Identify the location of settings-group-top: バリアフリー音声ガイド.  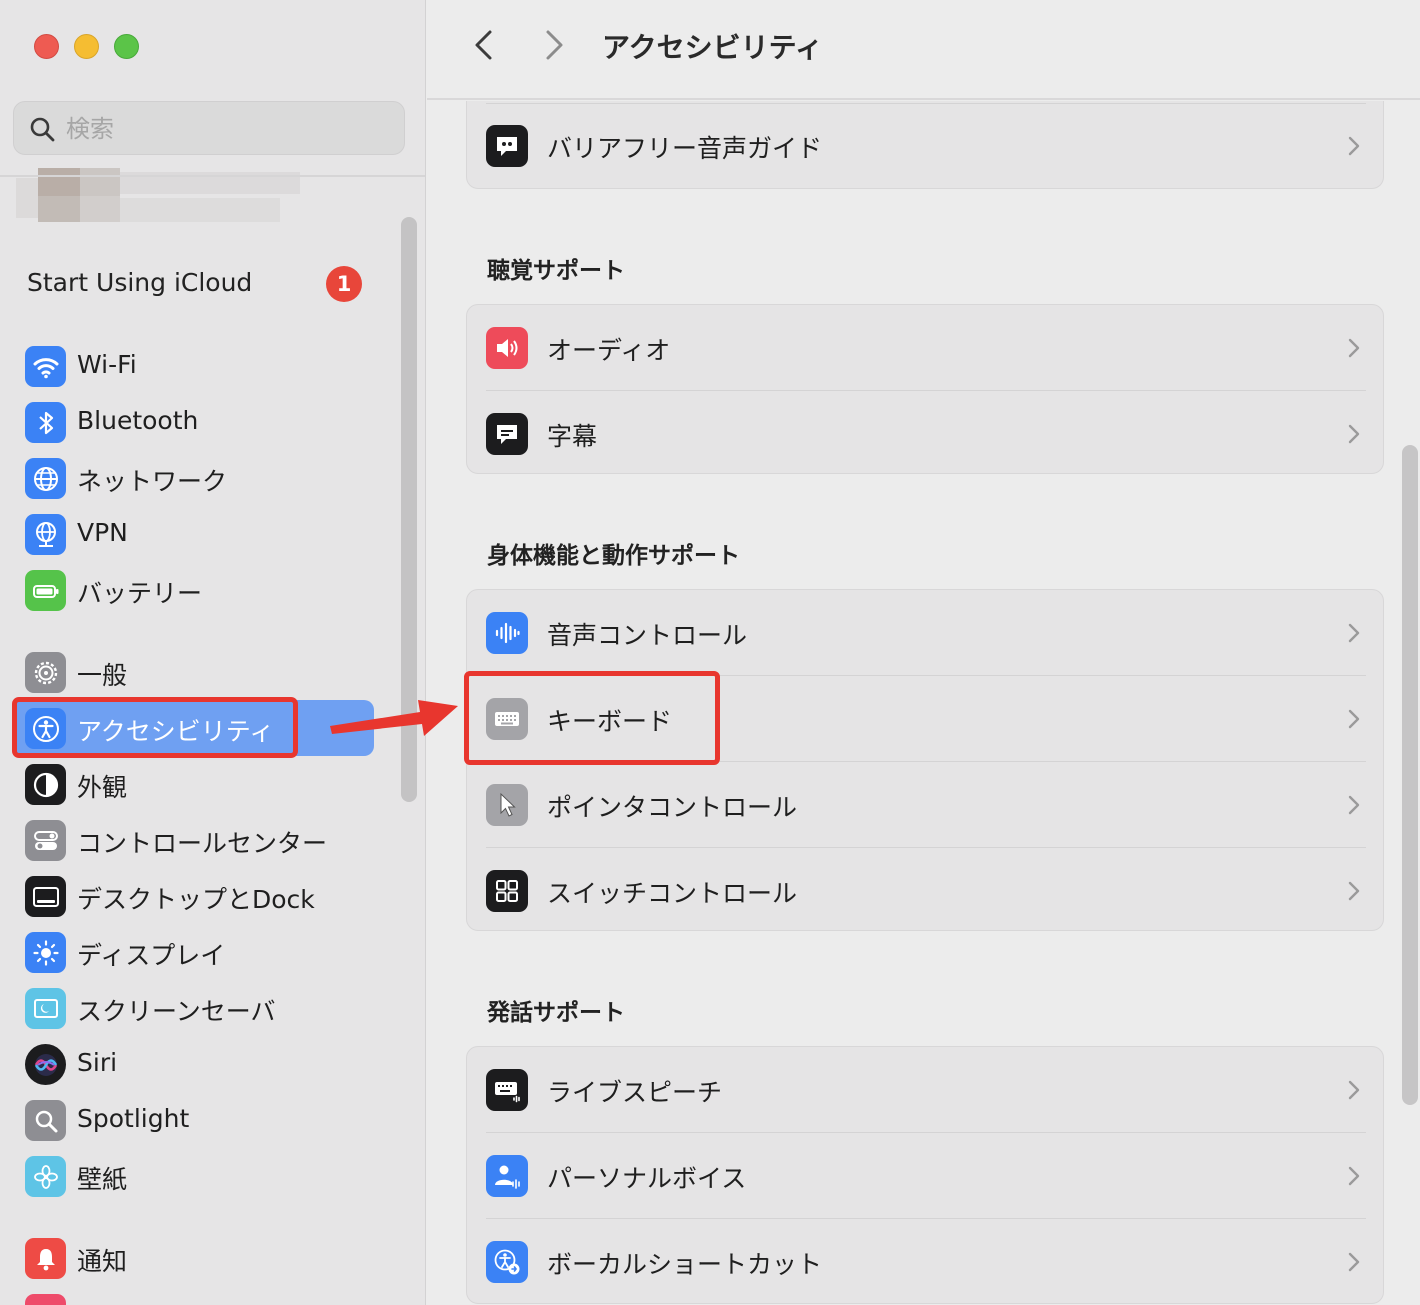
(925, 145).